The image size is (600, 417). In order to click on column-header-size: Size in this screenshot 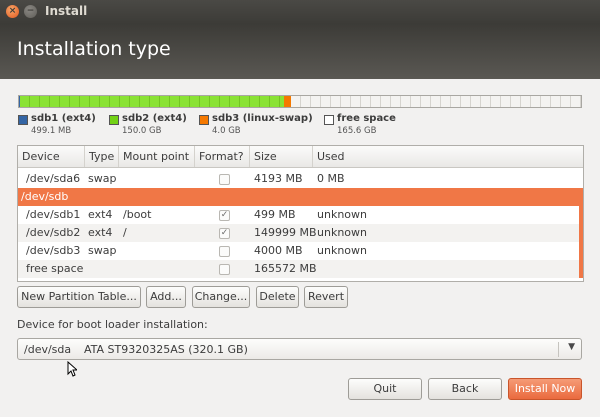, I will do `click(281, 156)`.